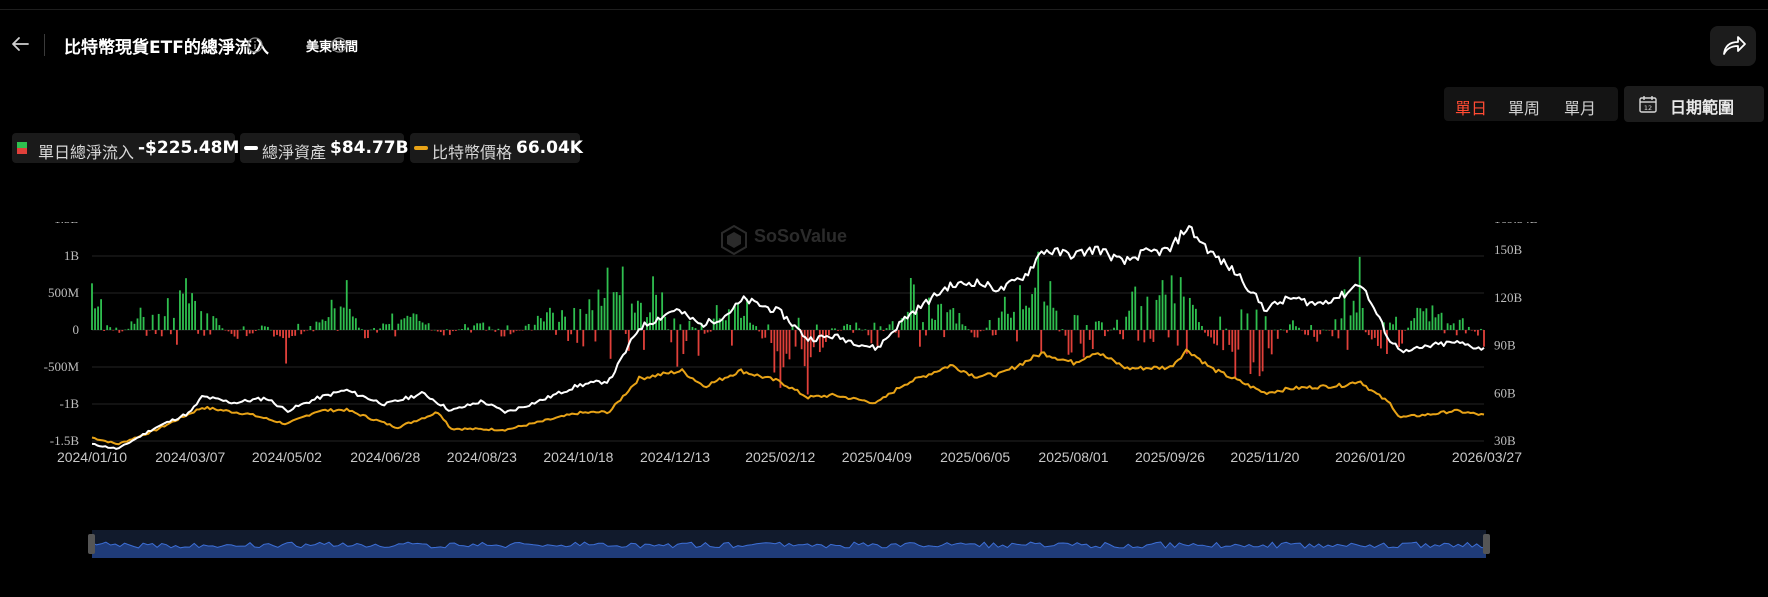  I want to click on range-navigator, so click(884, 545).